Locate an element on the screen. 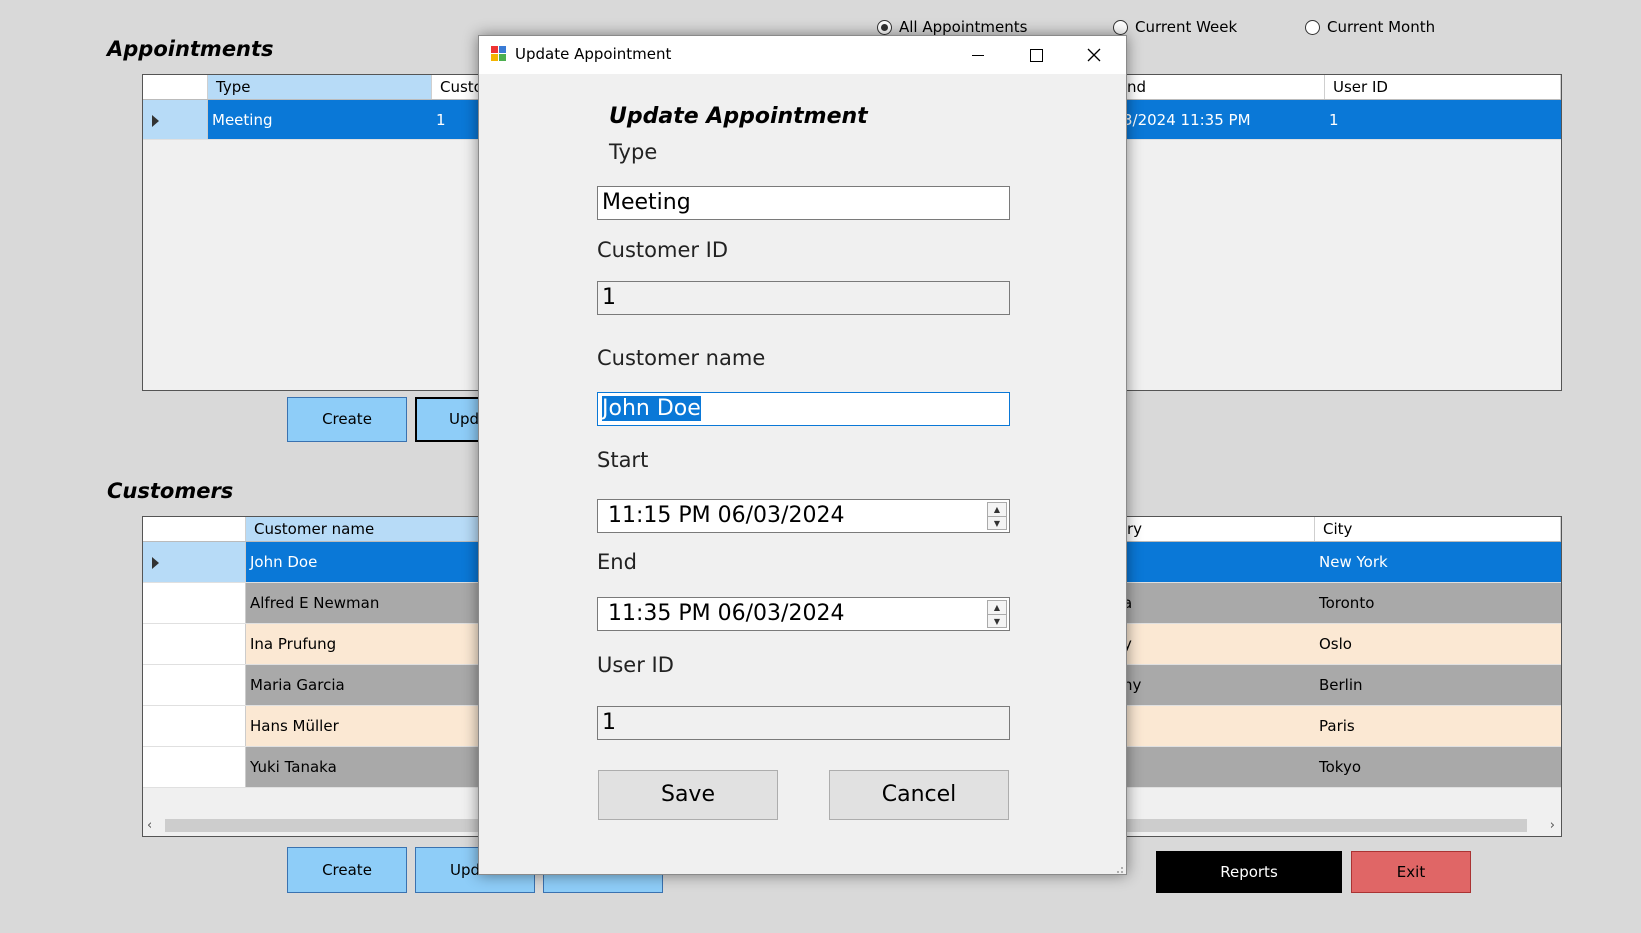 The image size is (1641, 933). radio-current-month: Current Month is located at coordinates (1370, 27).